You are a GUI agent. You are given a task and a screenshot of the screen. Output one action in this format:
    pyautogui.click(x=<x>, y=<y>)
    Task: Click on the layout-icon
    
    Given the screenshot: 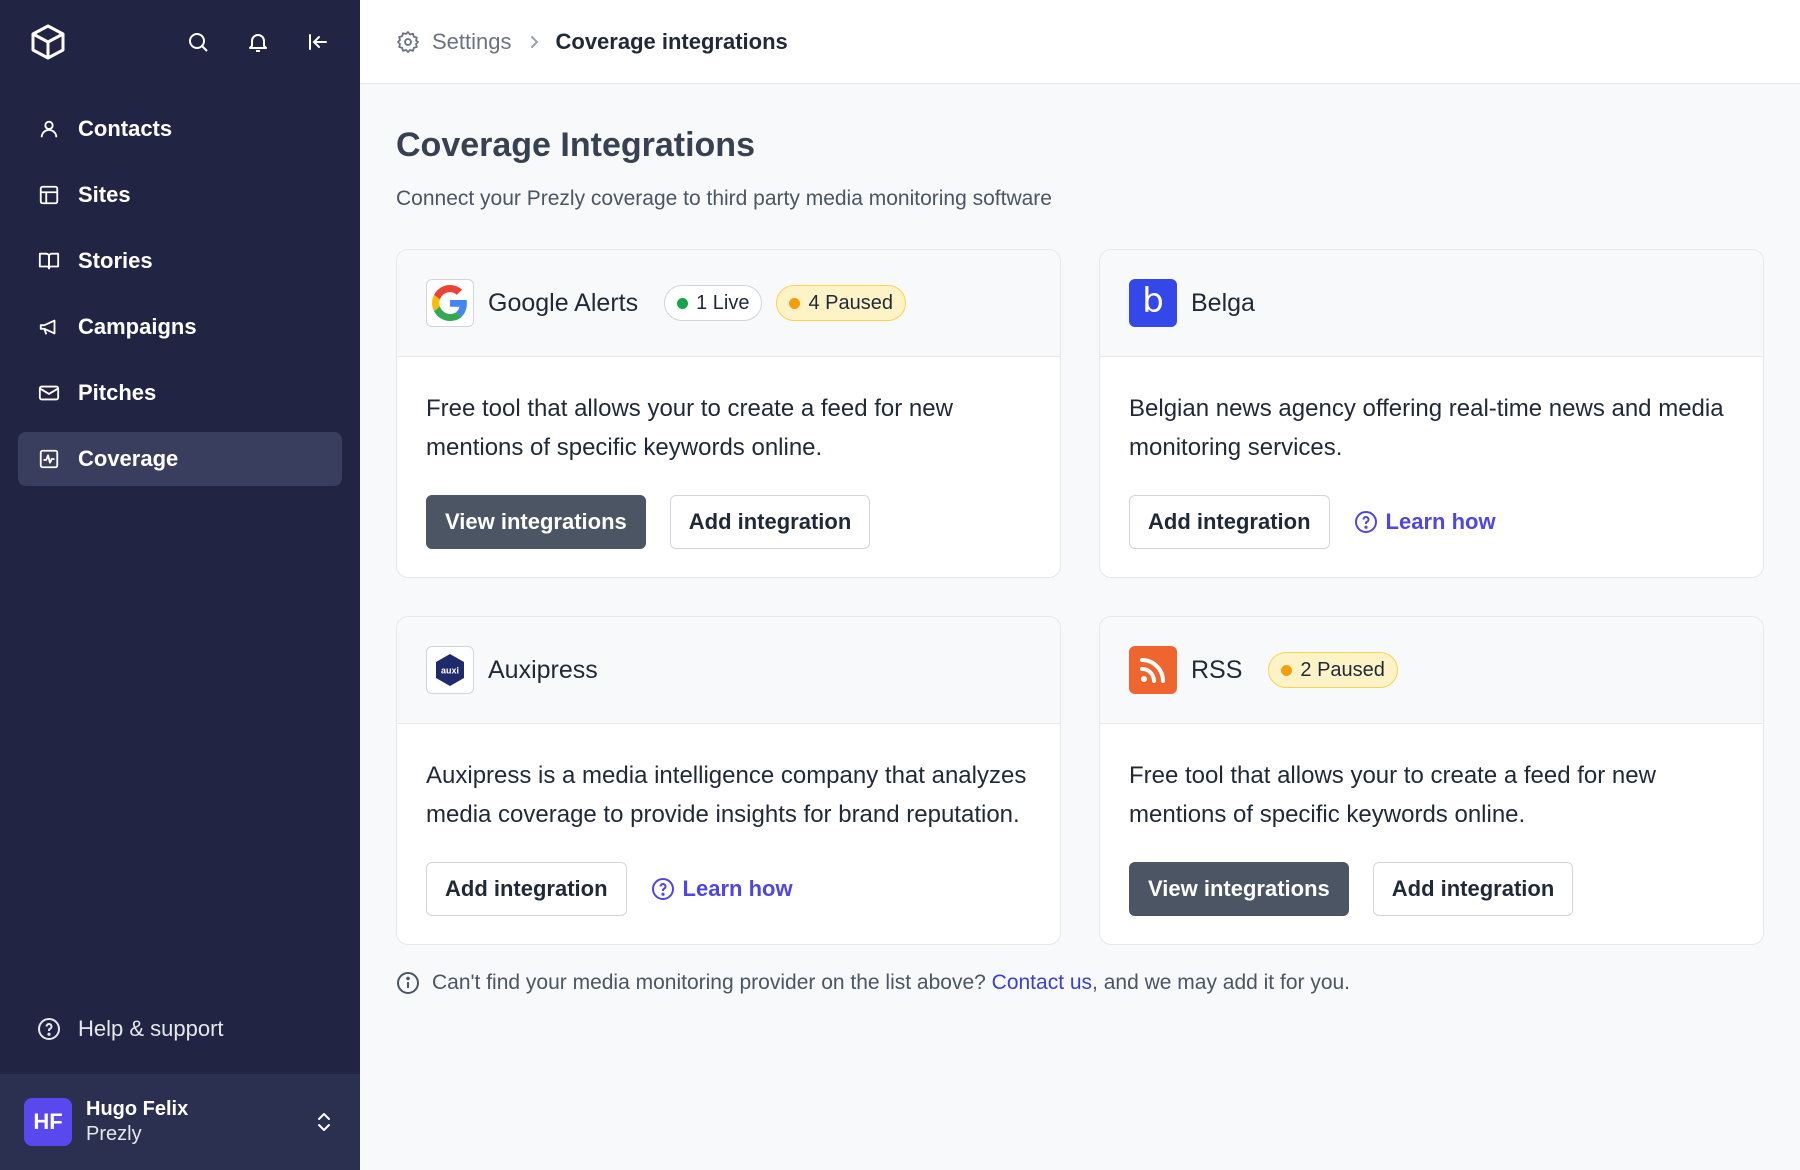 What is the action you would take?
    pyautogui.click(x=49, y=195)
    